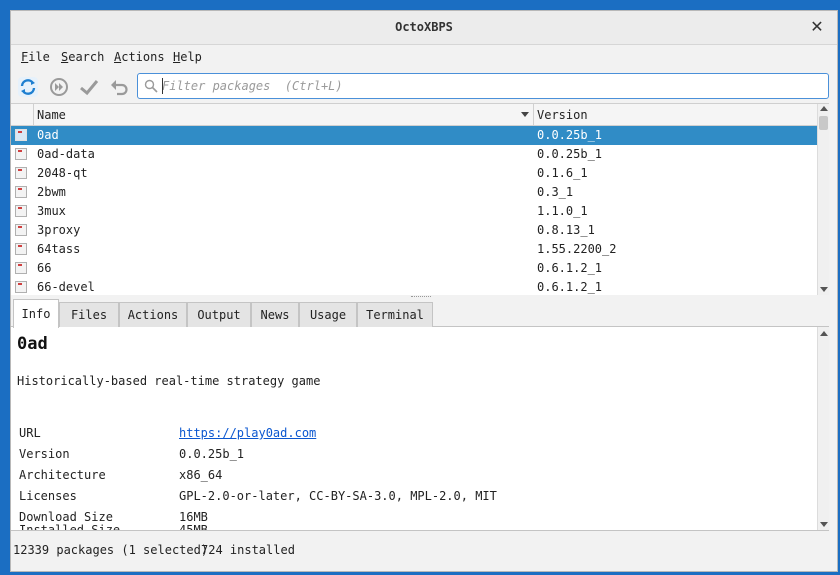 Image resolution: width=840 pixels, height=575 pixels. What do you see at coordinates (555, 192) in the screenshot?
I see `package-row-version: 0.3_1` at bounding box center [555, 192].